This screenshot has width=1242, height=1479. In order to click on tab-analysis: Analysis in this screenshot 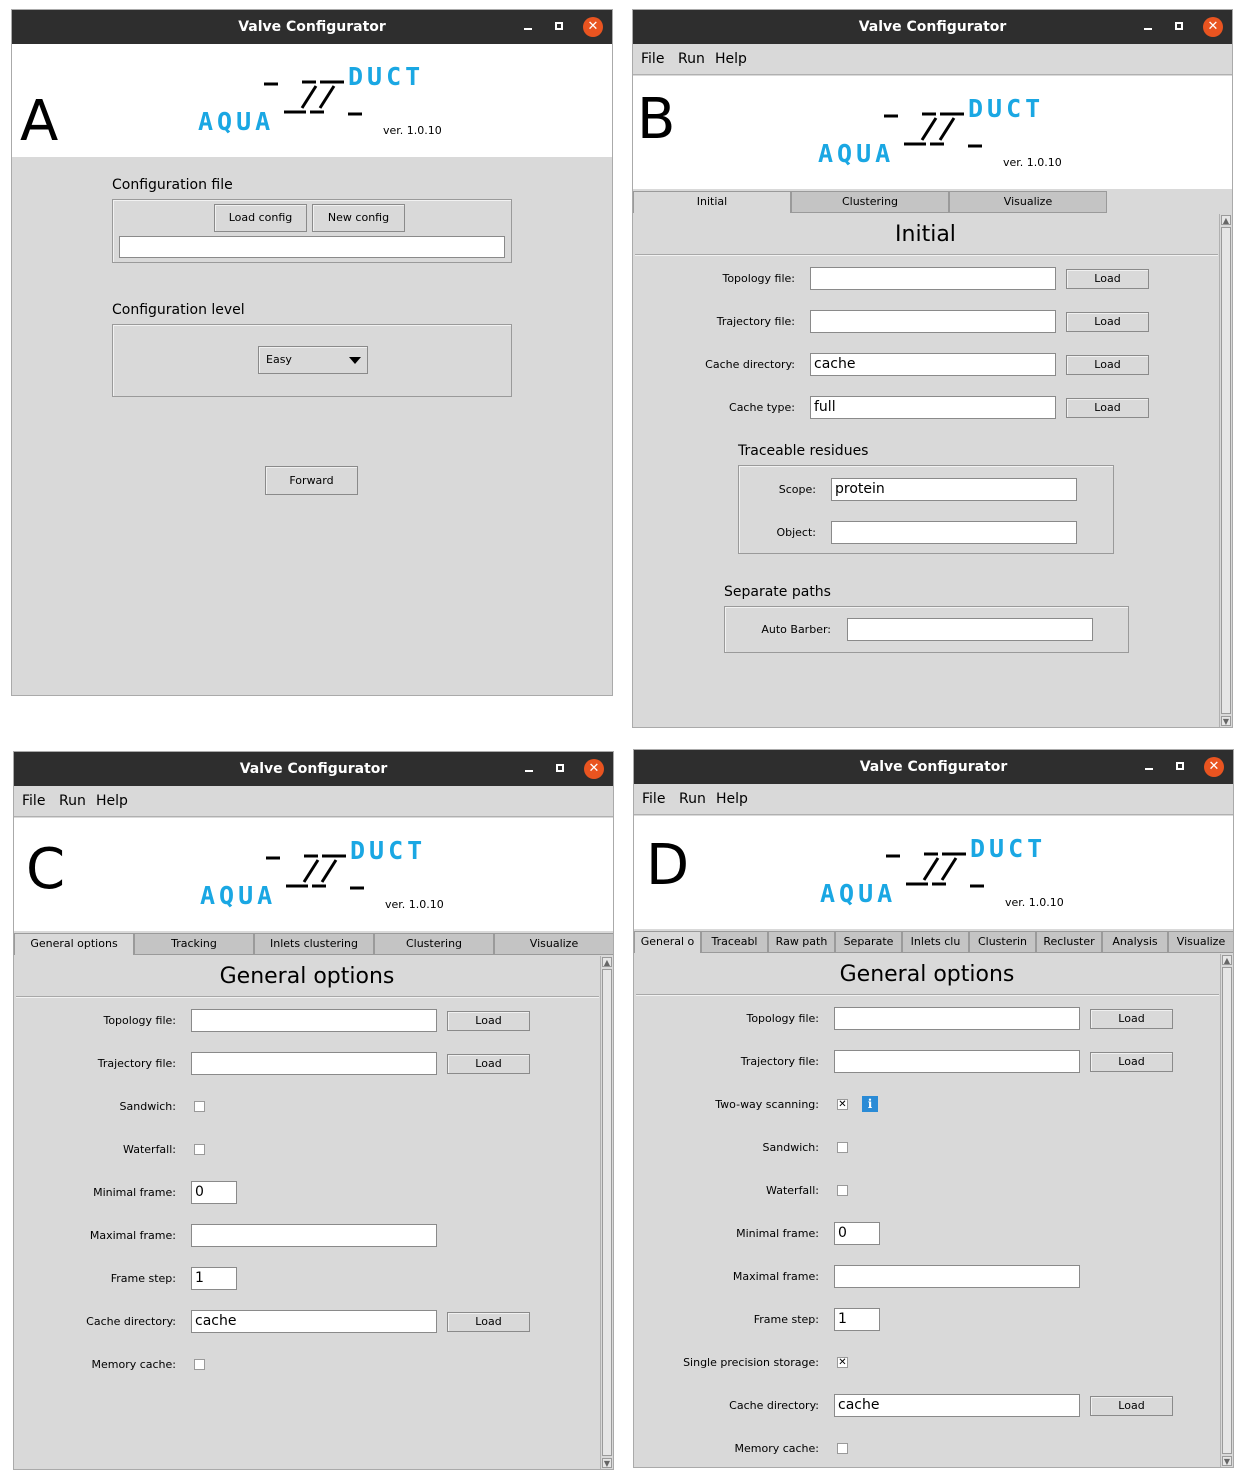, I will do `click(1135, 942)`.